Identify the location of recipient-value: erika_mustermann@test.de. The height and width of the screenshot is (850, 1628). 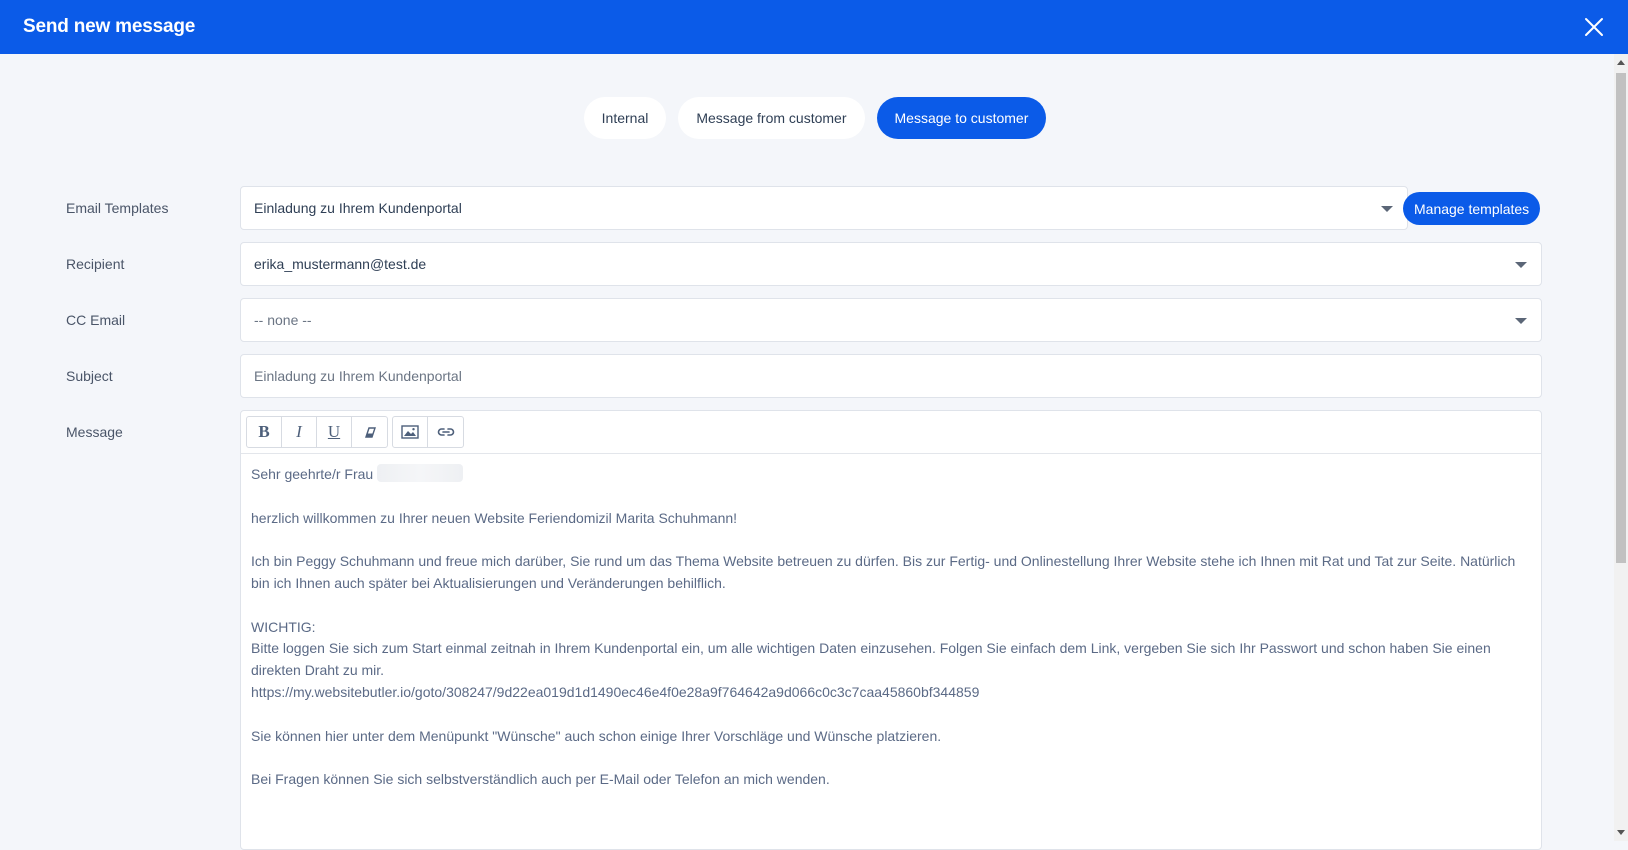
(340, 264).